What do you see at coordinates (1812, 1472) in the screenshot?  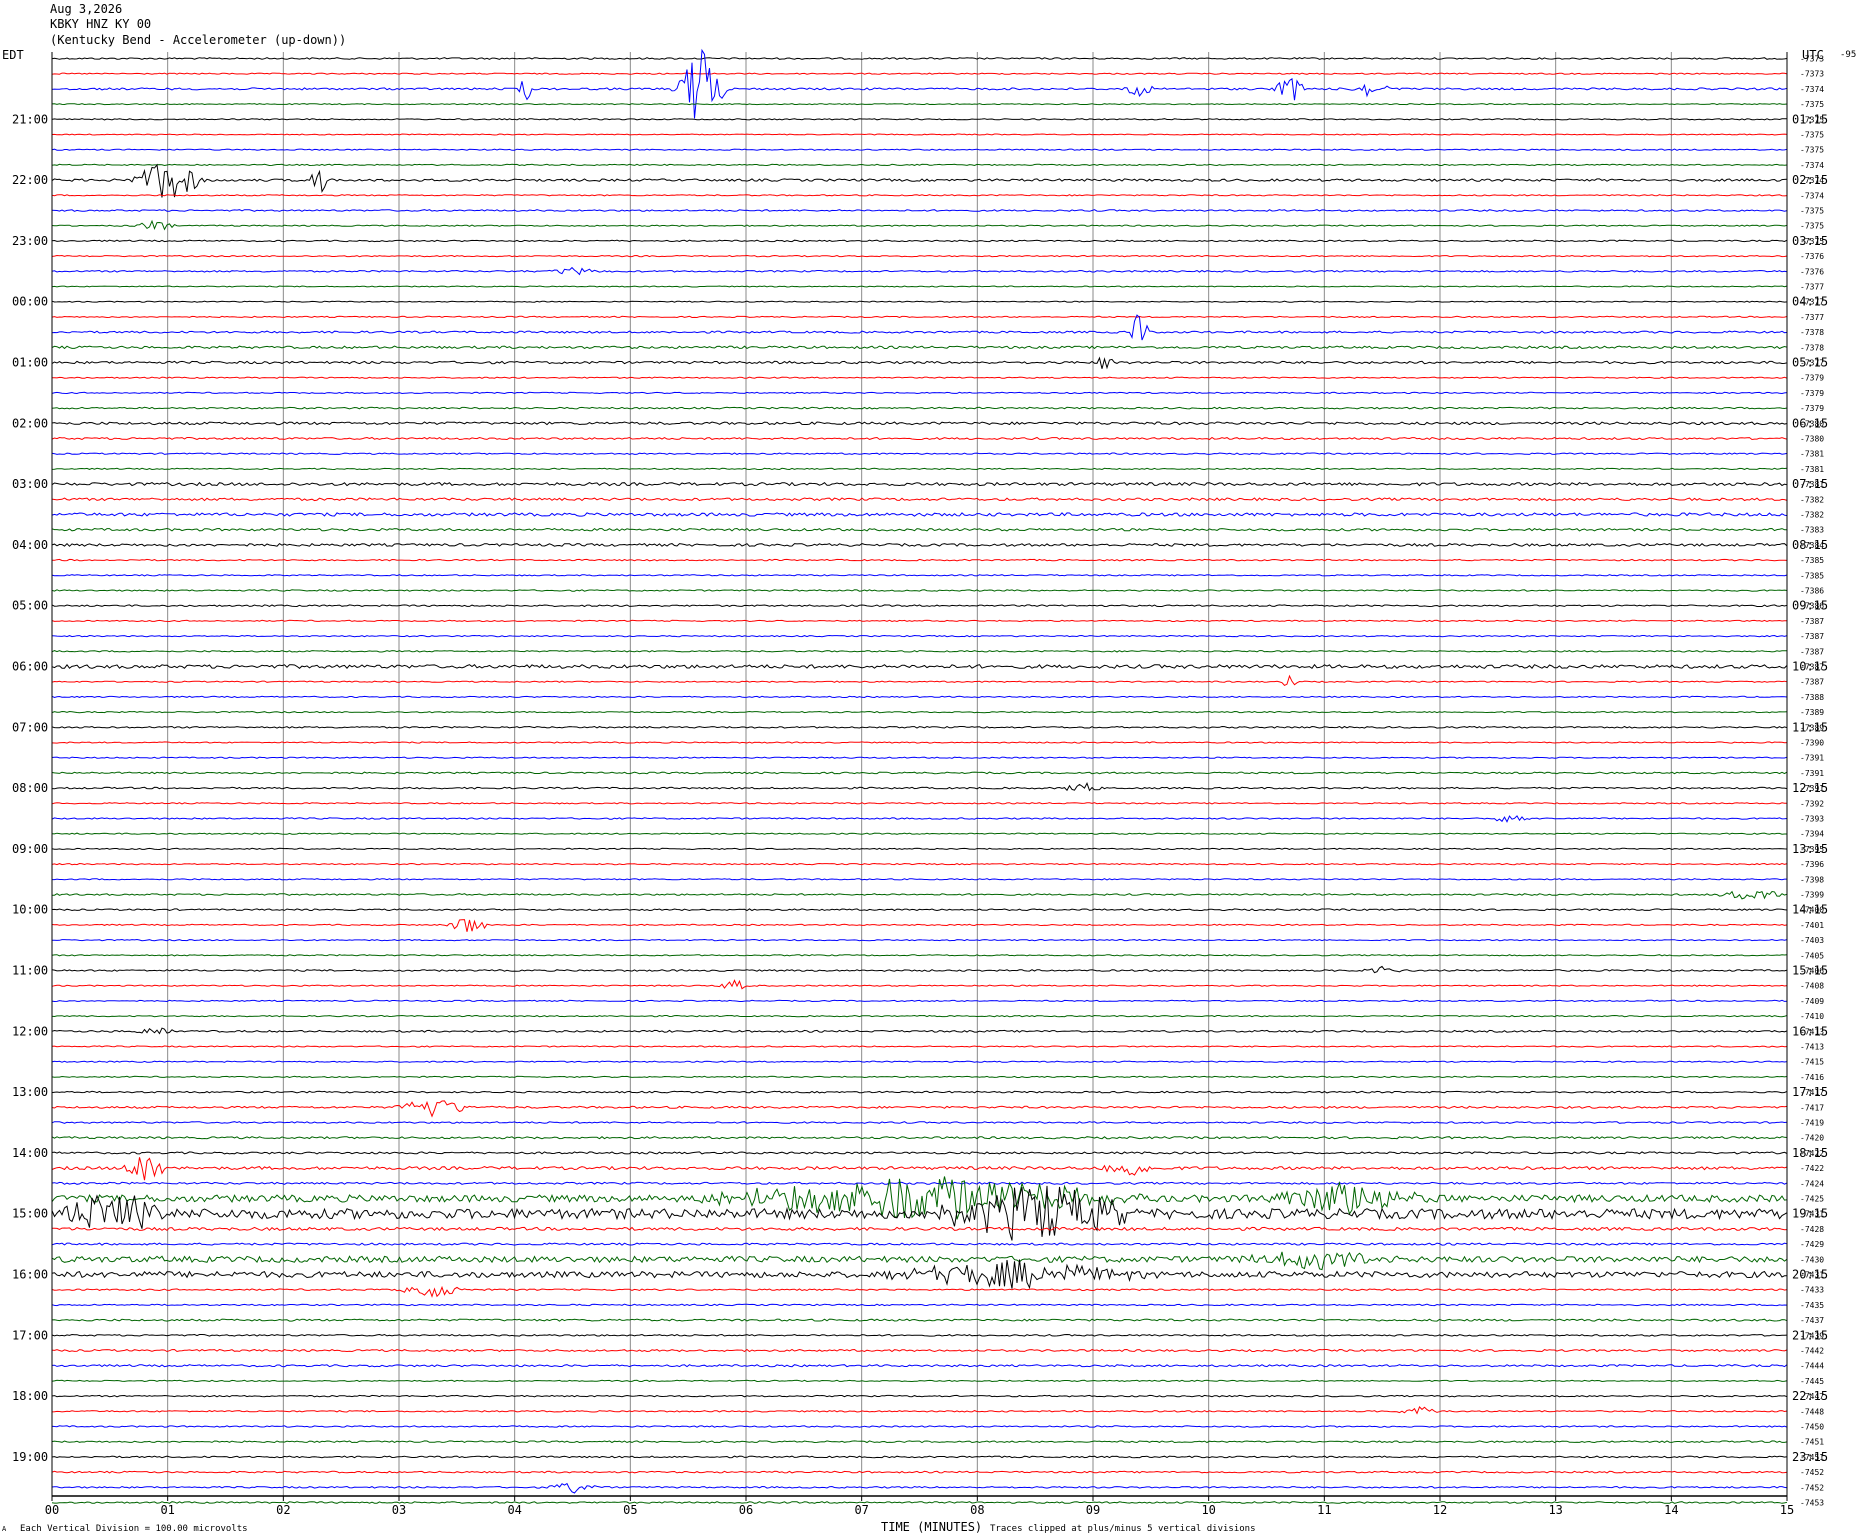 I see `trace-offset-label-94: -7452` at bounding box center [1812, 1472].